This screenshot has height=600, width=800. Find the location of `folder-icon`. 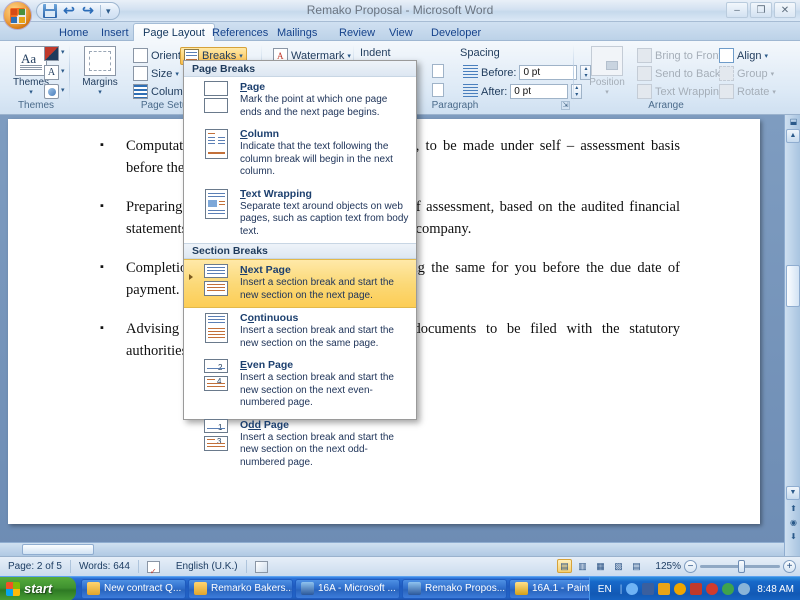

folder-icon is located at coordinates (93, 588).